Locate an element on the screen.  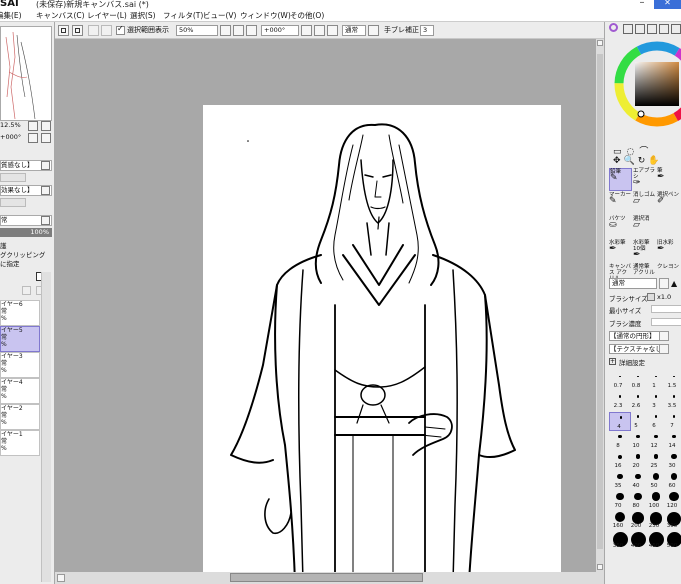
details-label: 詳細設定 is located at coordinates (632, 362).